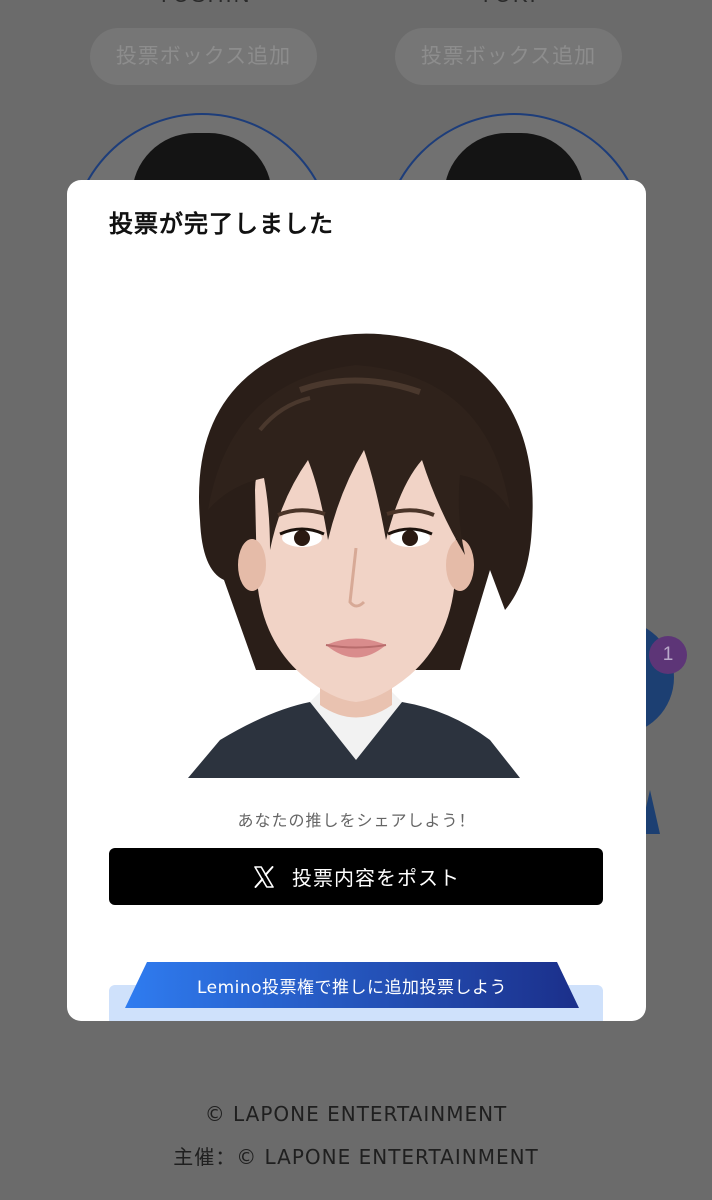 The width and height of the screenshot is (712, 1200). Describe the element at coordinates (508, 4) in the screenshot. I see `background-contestant-name: YUKI` at that location.